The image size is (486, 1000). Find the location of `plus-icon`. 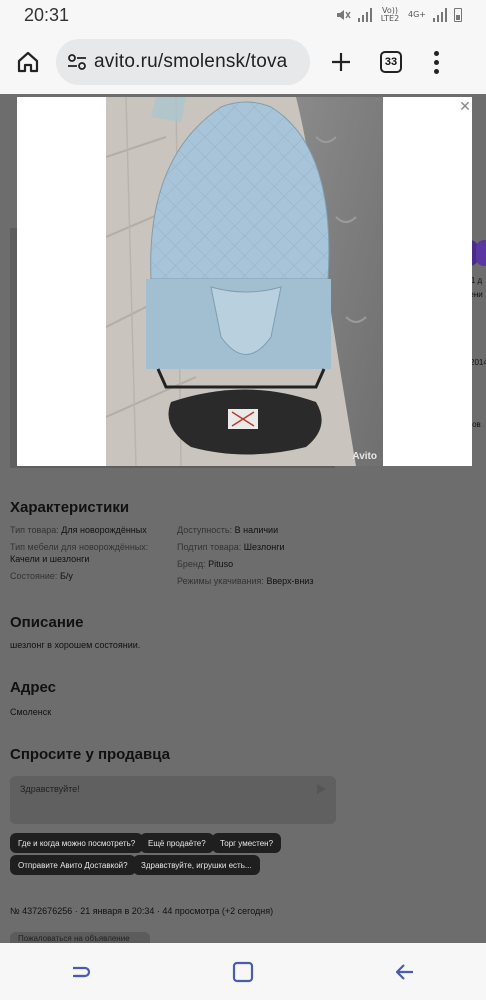

plus-icon is located at coordinates (341, 62).